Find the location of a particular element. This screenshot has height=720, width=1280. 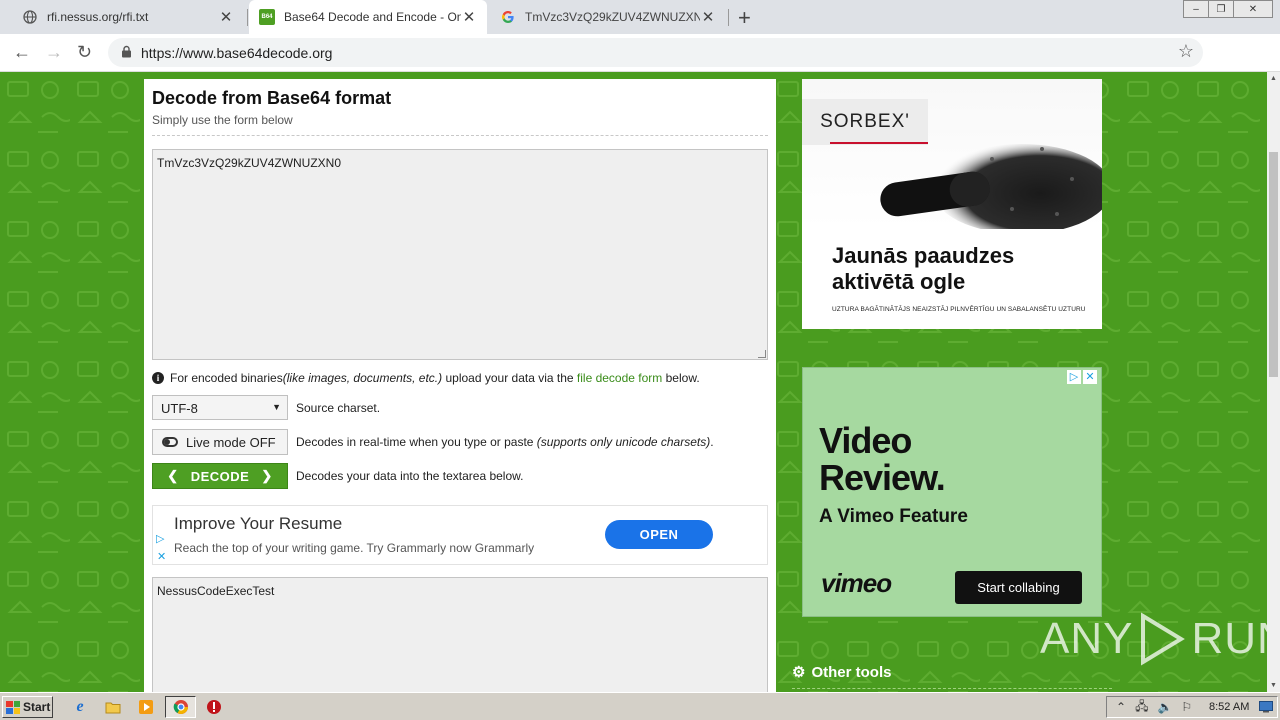

b64-icon: B64 is located at coordinates (267, 17).